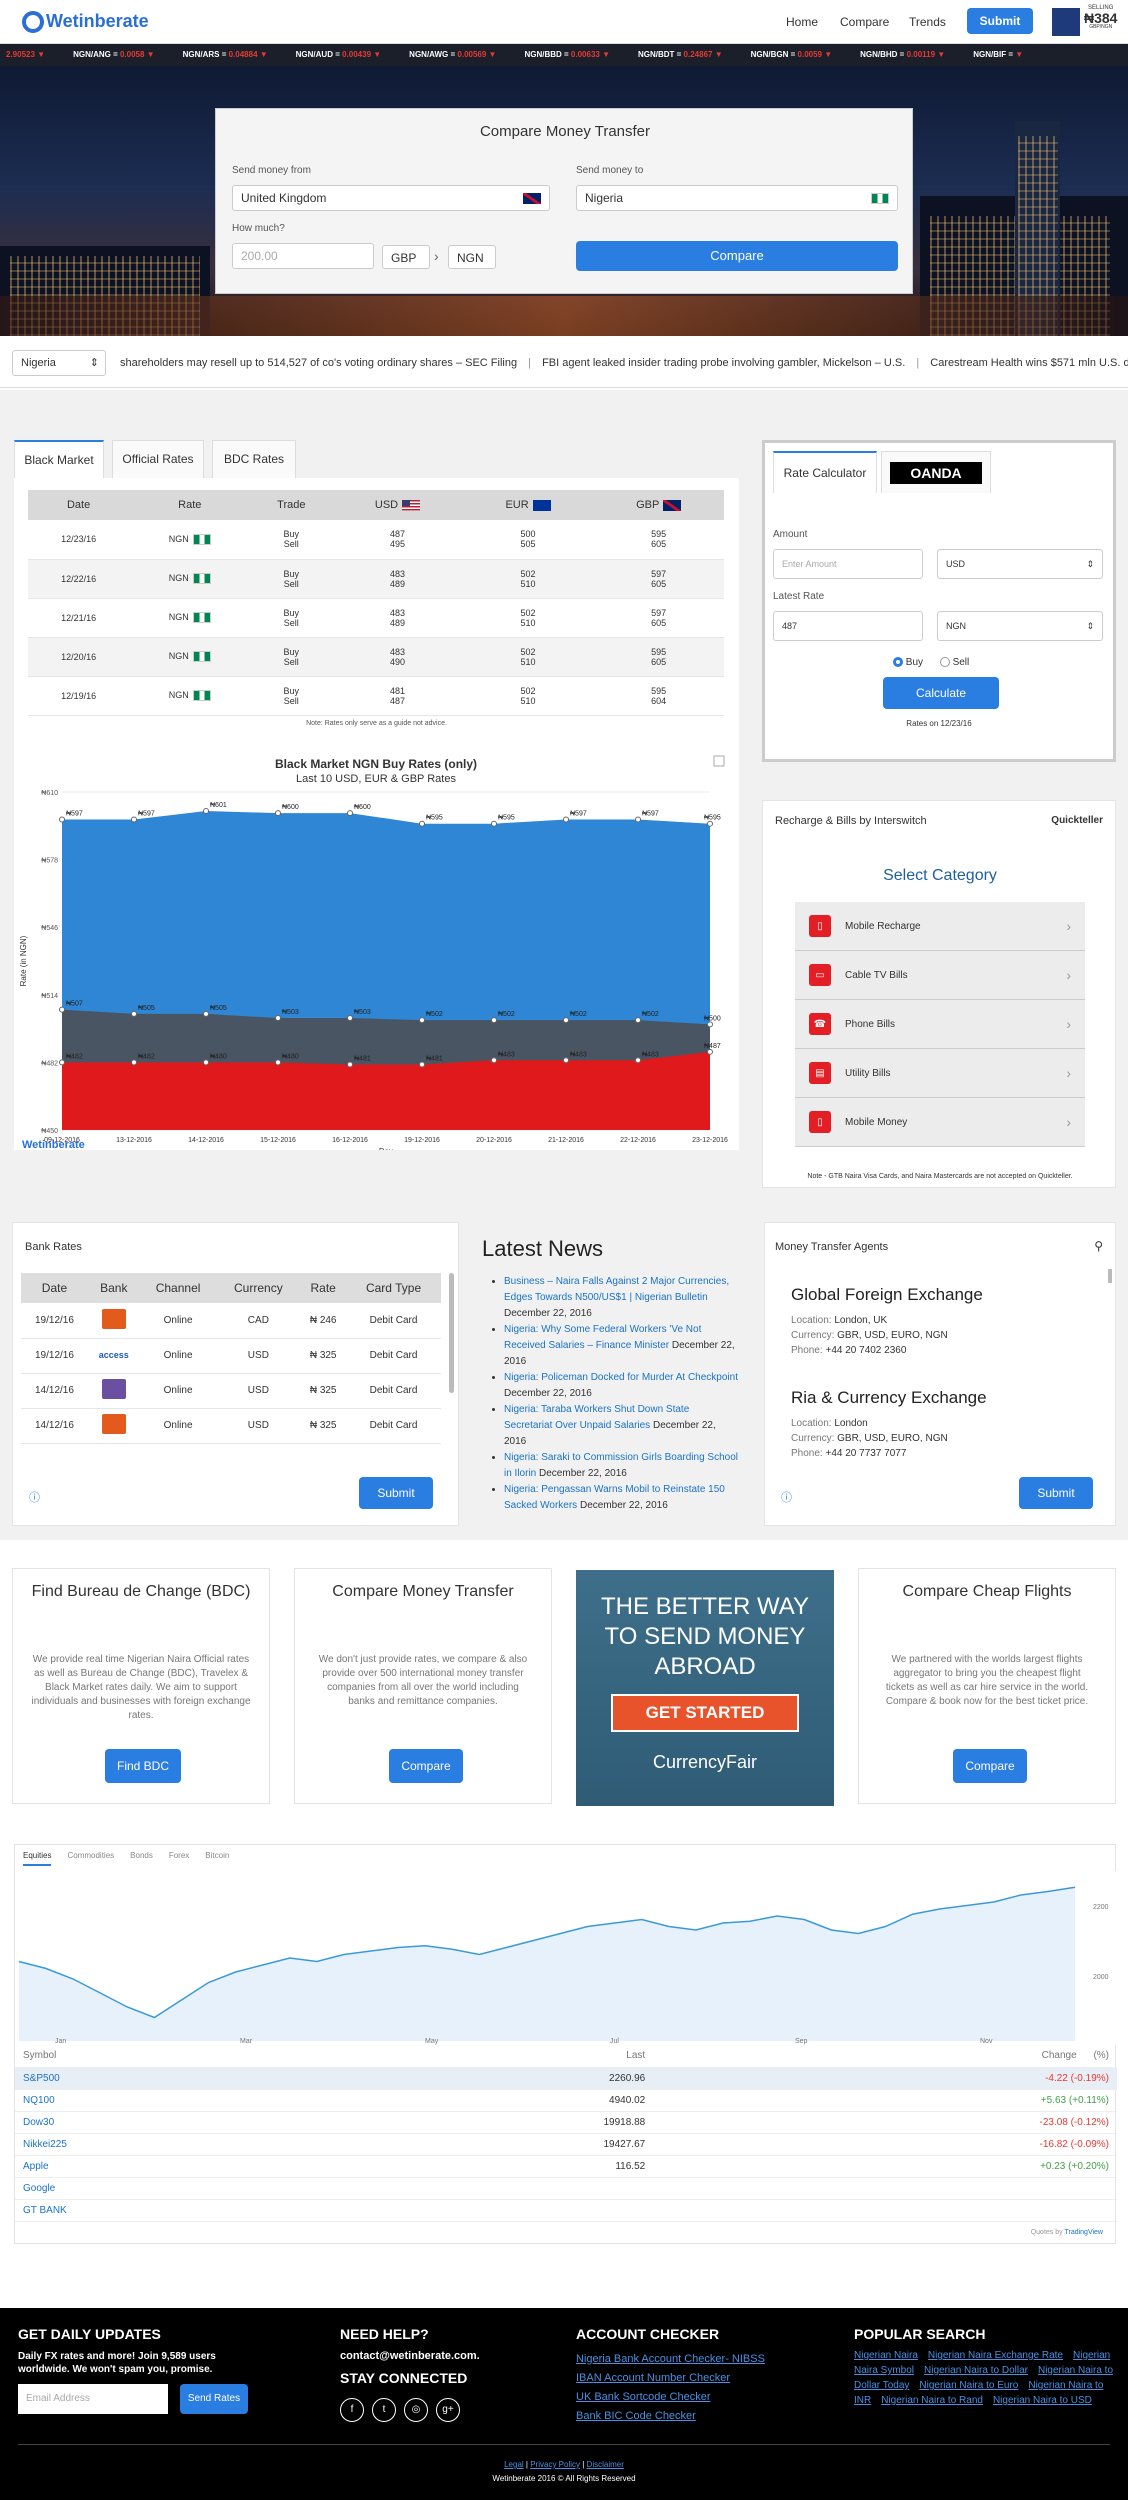 This screenshot has height=2500, width=1128. I want to click on agent-name: Ria & Currency Exchange, so click(946, 1398).